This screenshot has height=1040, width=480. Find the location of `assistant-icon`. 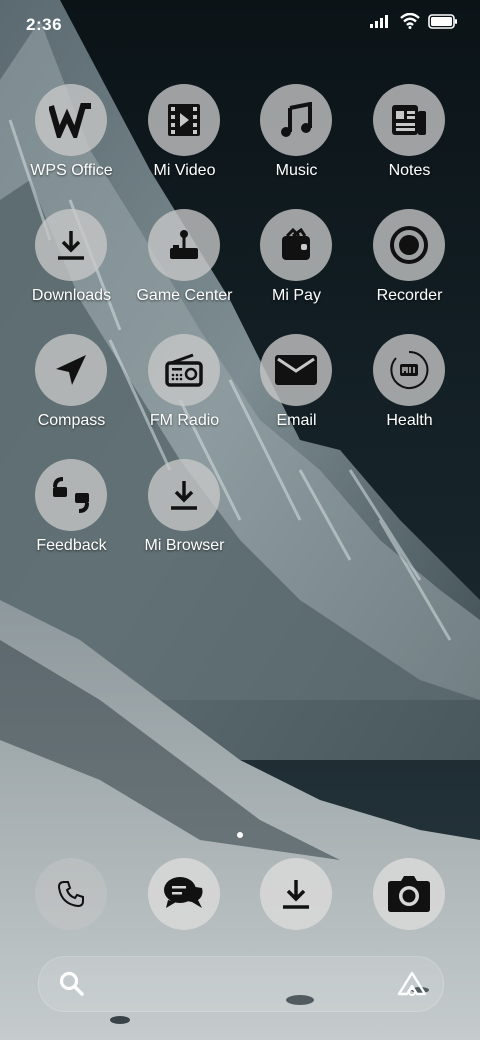

assistant-icon is located at coordinates (412, 984).